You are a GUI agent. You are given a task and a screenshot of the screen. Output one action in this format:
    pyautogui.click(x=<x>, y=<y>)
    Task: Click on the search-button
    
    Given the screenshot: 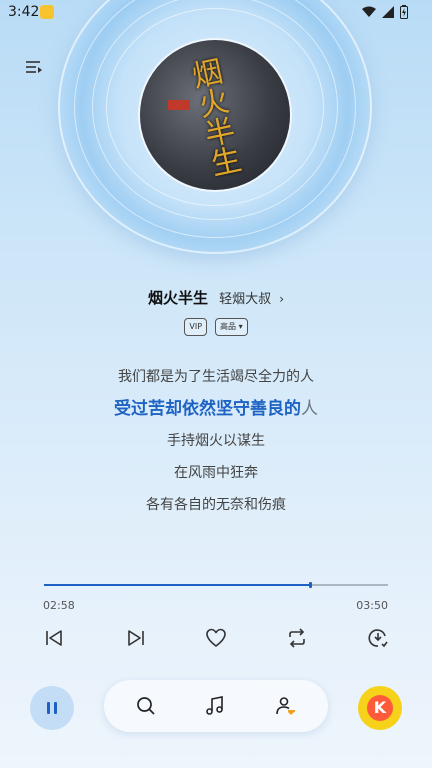 What is the action you would take?
    pyautogui.click(x=146, y=706)
    